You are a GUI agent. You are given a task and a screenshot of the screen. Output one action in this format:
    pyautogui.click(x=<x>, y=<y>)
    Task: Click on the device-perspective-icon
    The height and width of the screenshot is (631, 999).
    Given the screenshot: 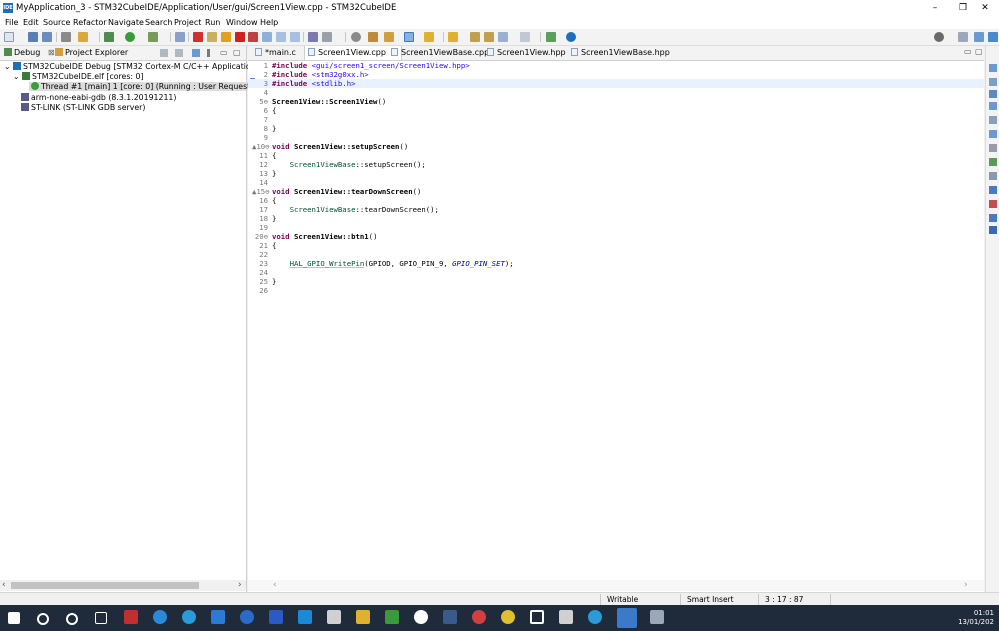 What is the action you would take?
    pyautogui.click(x=993, y=37)
    